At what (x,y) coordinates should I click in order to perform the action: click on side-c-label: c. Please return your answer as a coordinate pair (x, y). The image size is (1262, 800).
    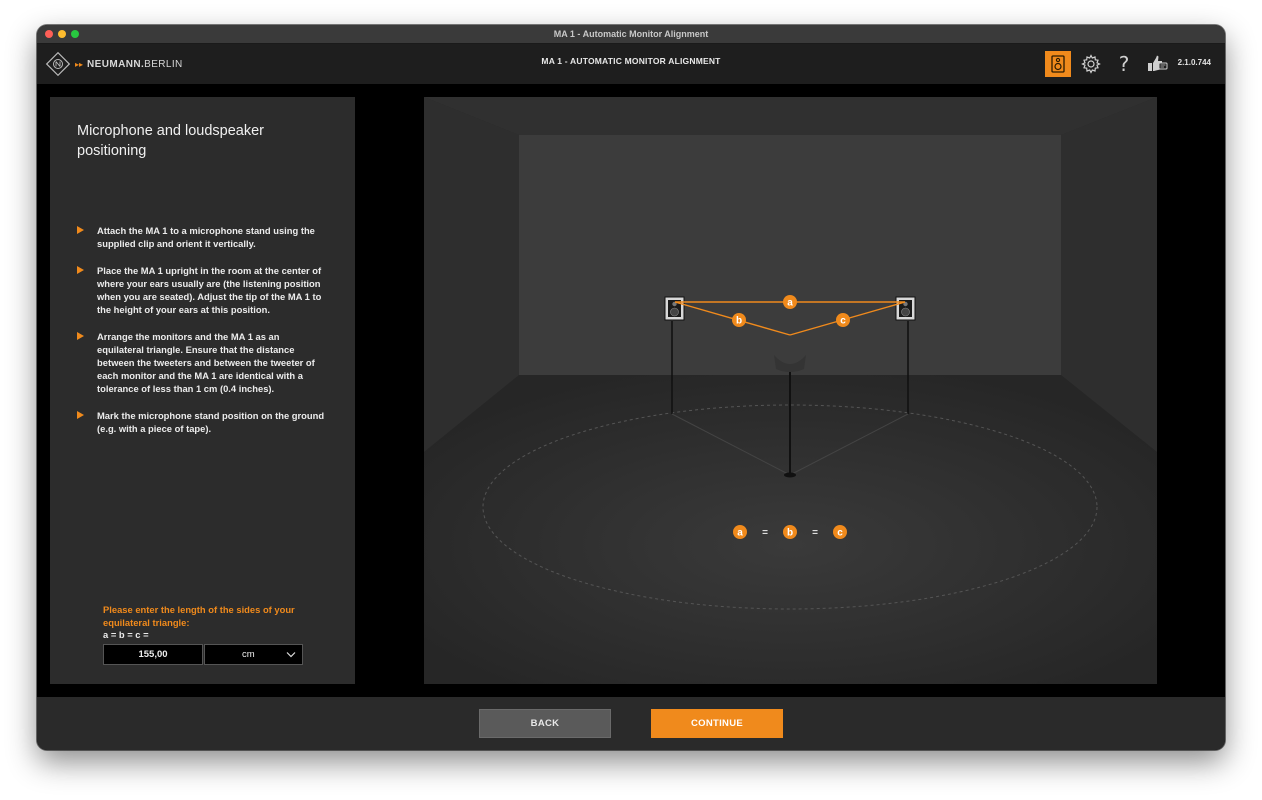
    Looking at the image, I should click on (843, 321).